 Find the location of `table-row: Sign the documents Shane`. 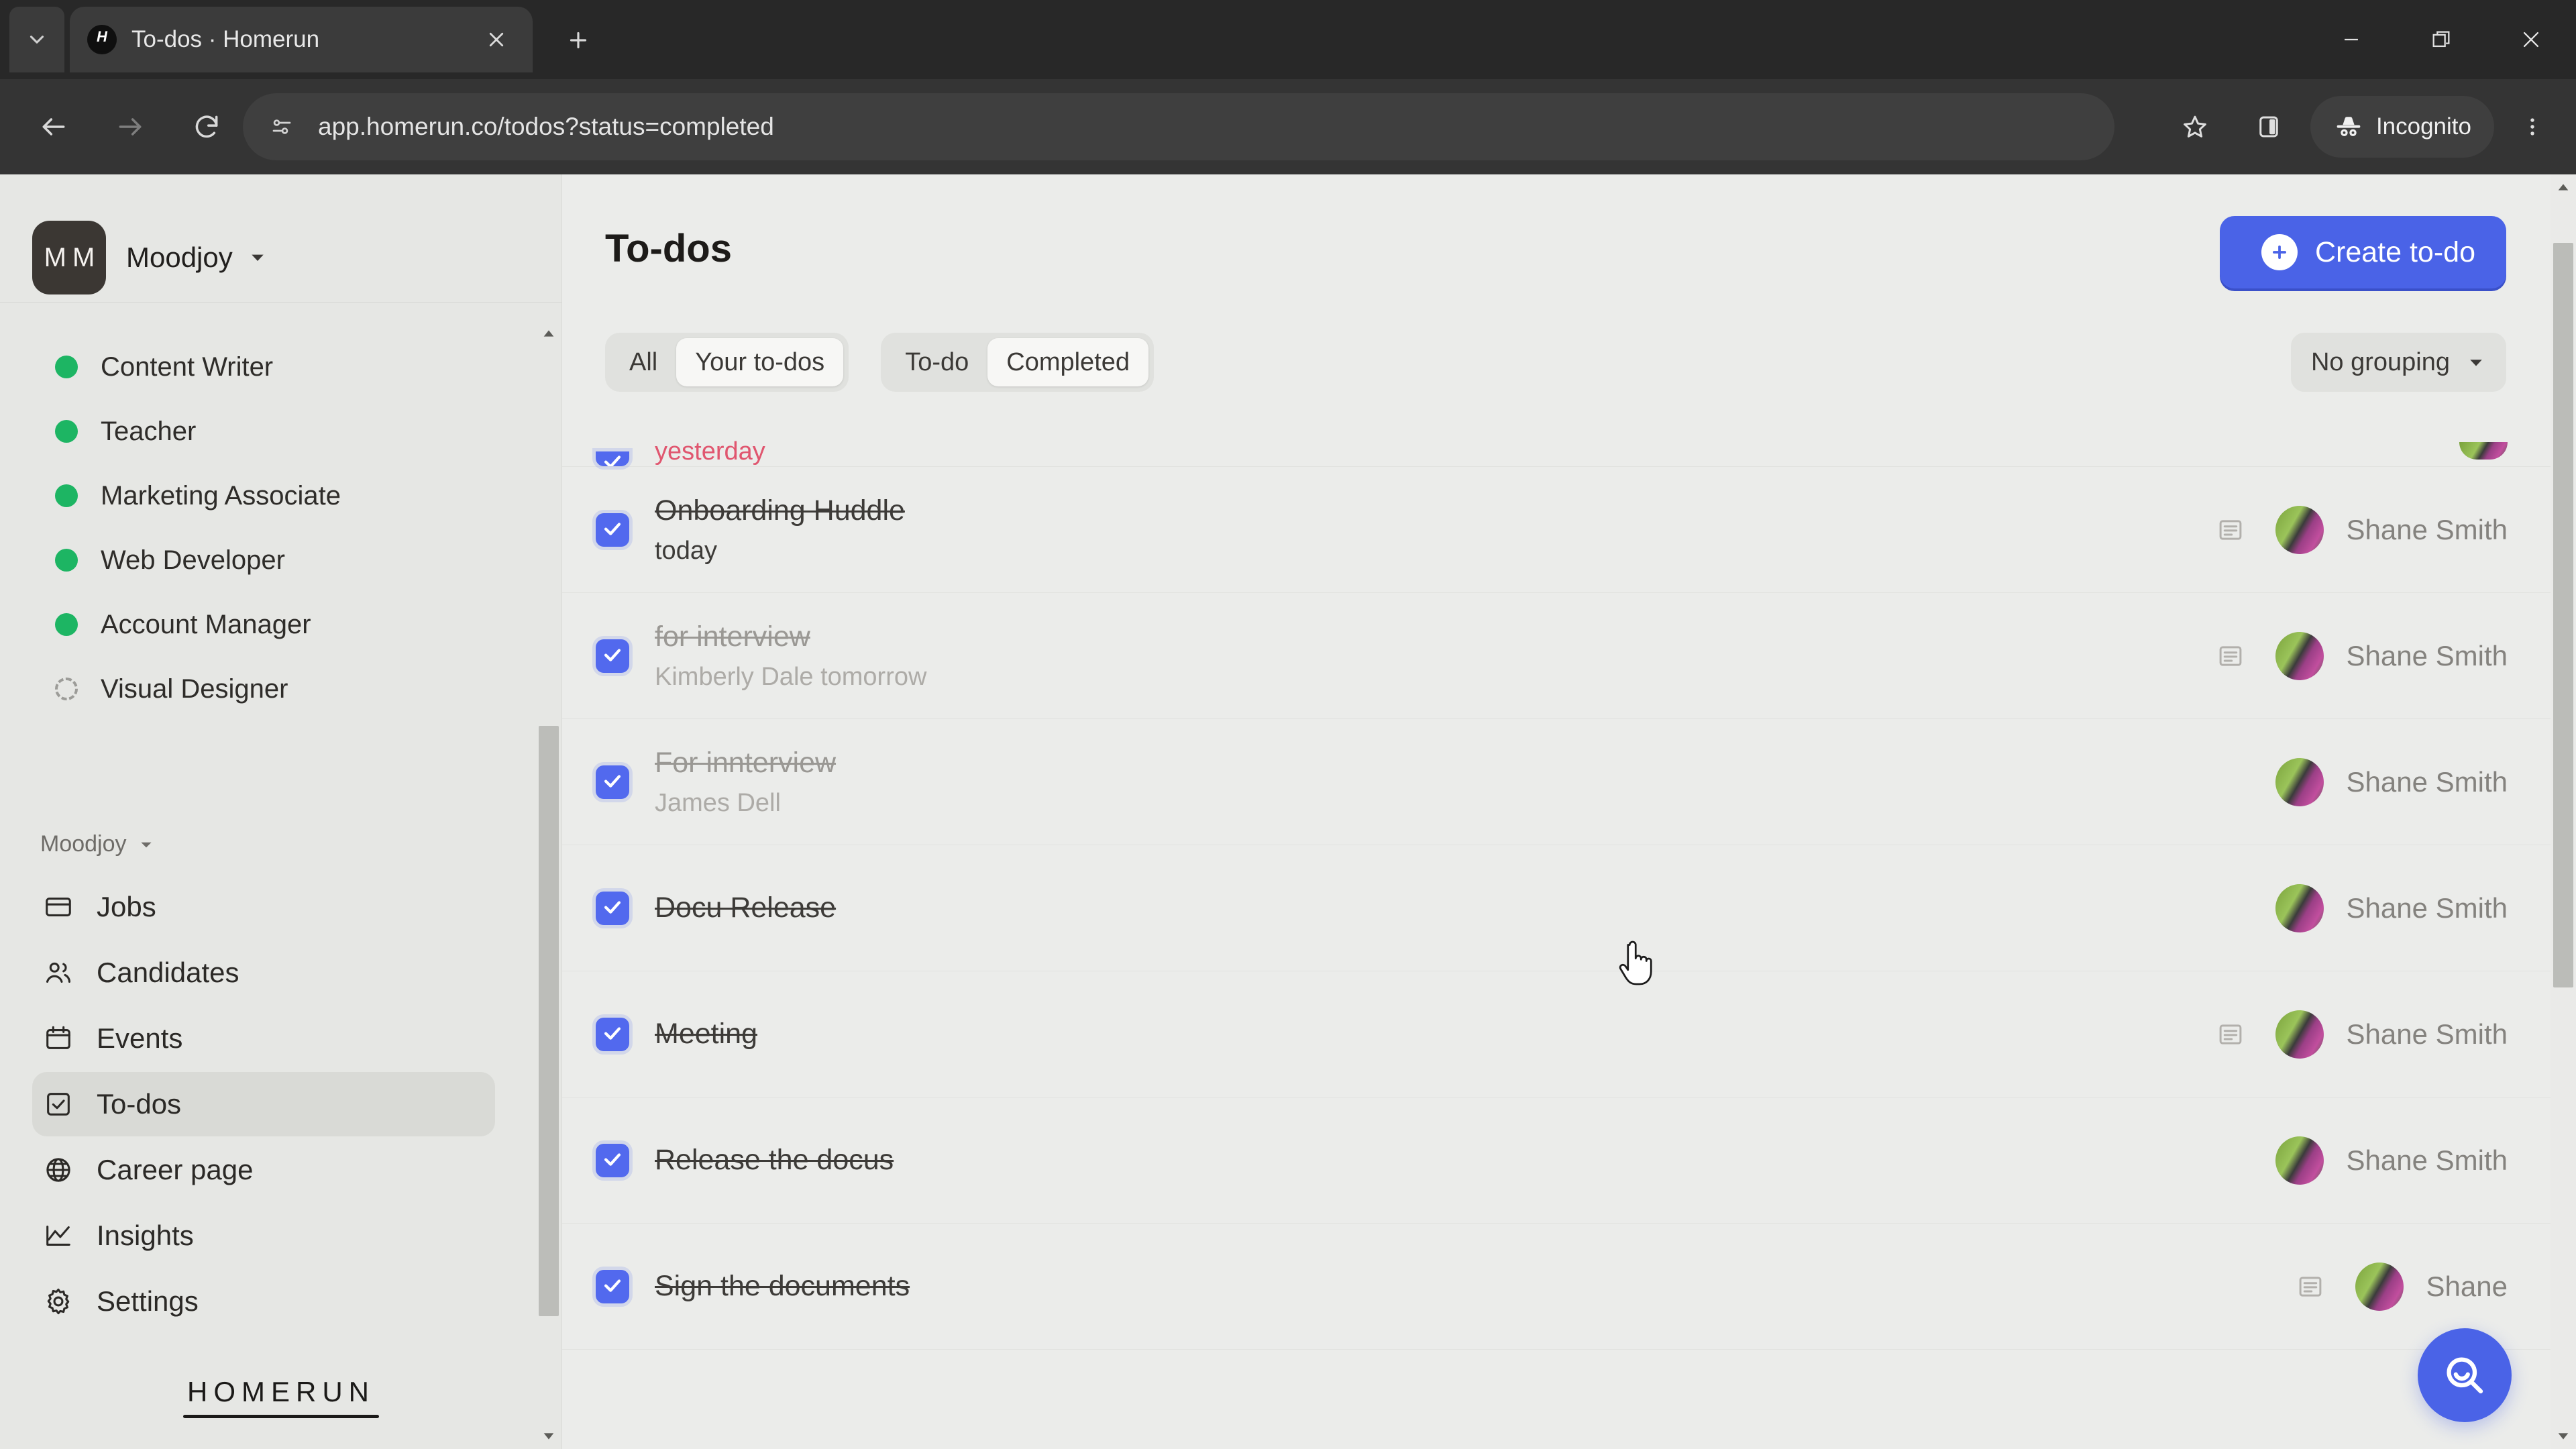

table-row: Sign the documents Shane is located at coordinates (1556, 1287).